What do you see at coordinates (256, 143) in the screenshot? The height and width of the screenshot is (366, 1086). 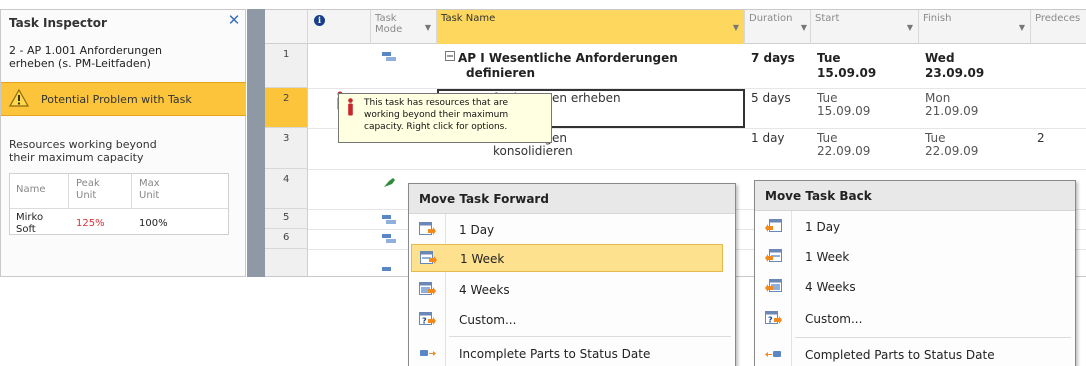 I see `pane-splitter` at bounding box center [256, 143].